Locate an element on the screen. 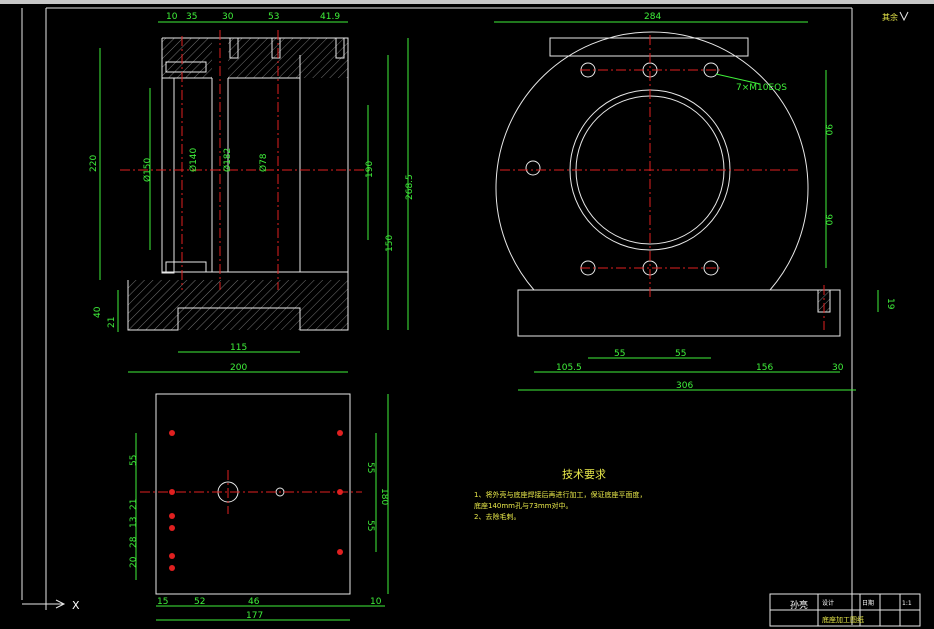 The width and height of the screenshot is (934, 629). dim-top-53: 53 is located at coordinates (273, 17).